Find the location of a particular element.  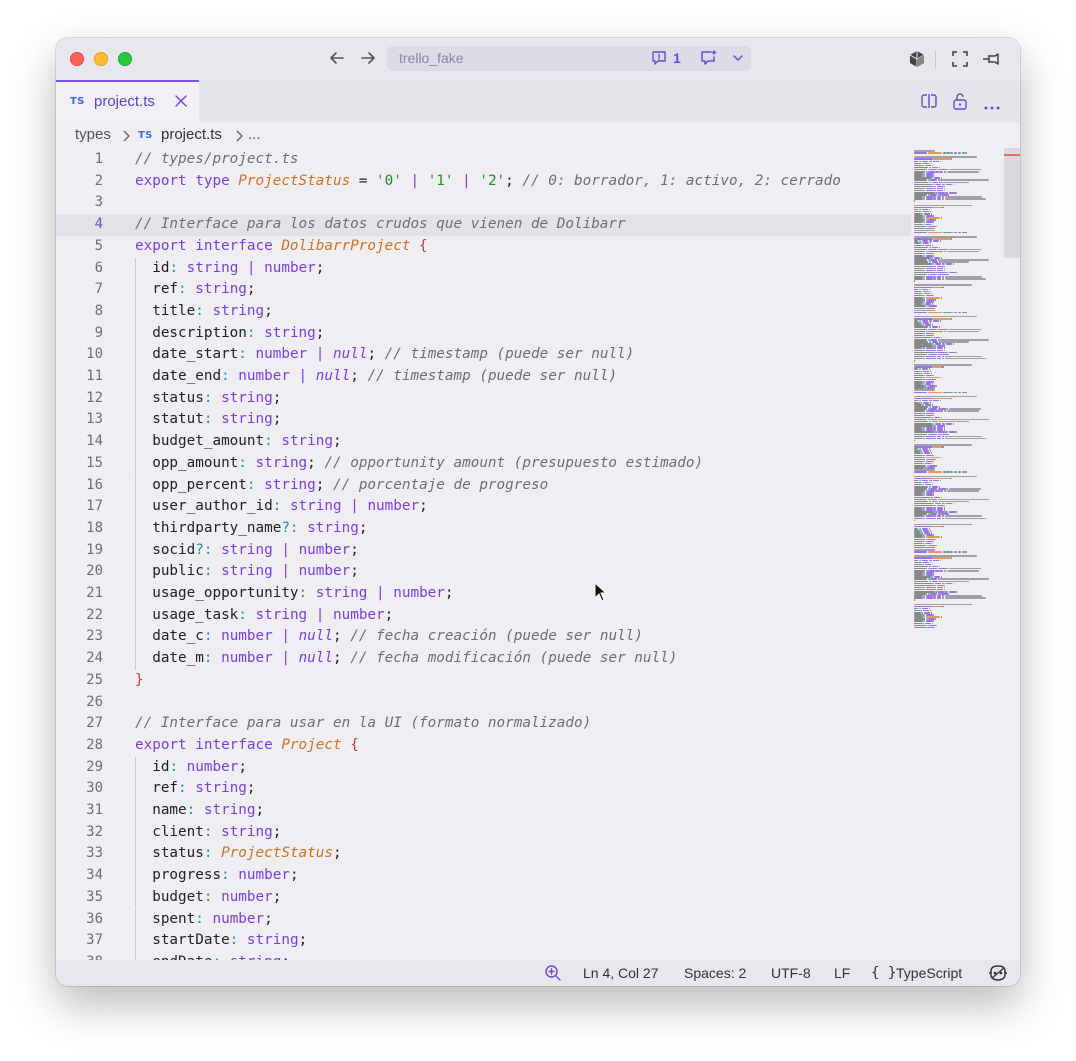

code-line: 22 usage_task: string | number; is located at coordinates (483, 615).